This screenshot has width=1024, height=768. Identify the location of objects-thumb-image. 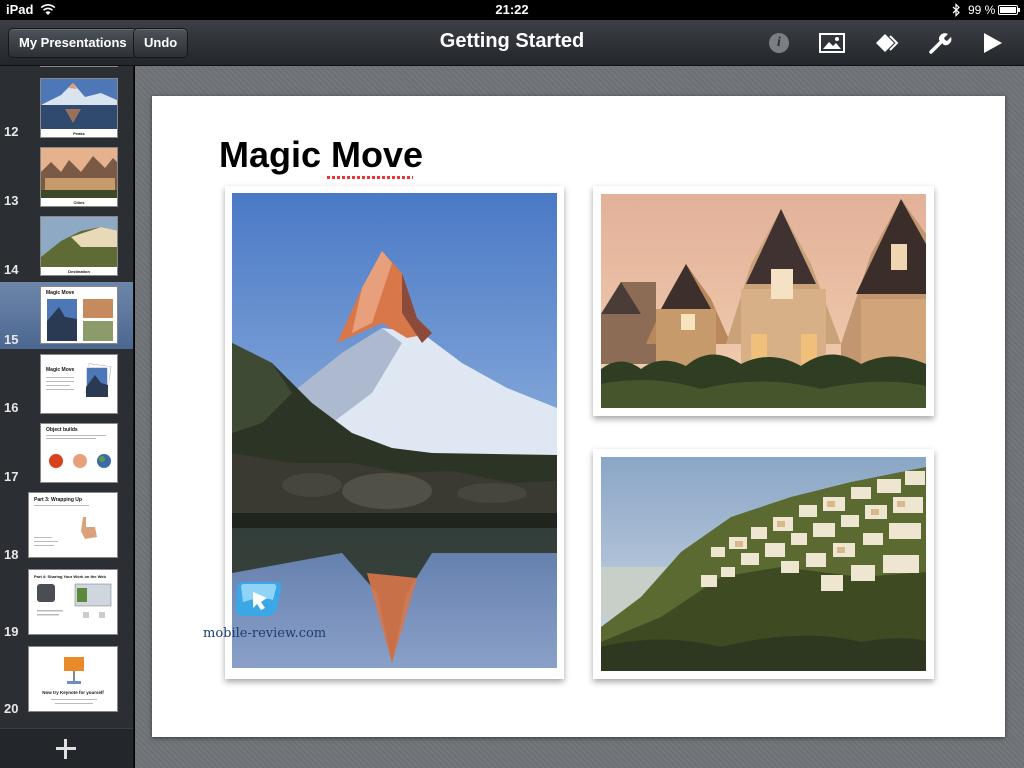
(80, 461).